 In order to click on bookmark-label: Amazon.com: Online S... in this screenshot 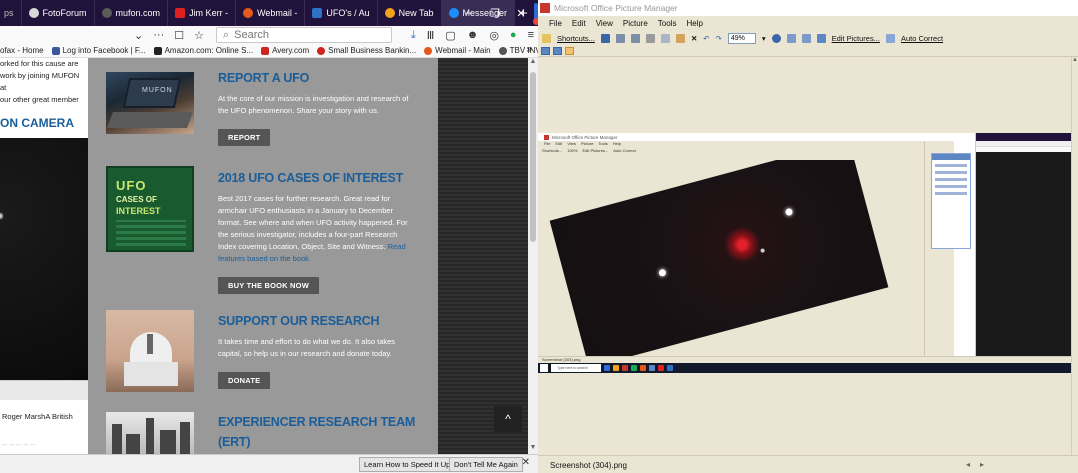, I will do `click(209, 50)`.